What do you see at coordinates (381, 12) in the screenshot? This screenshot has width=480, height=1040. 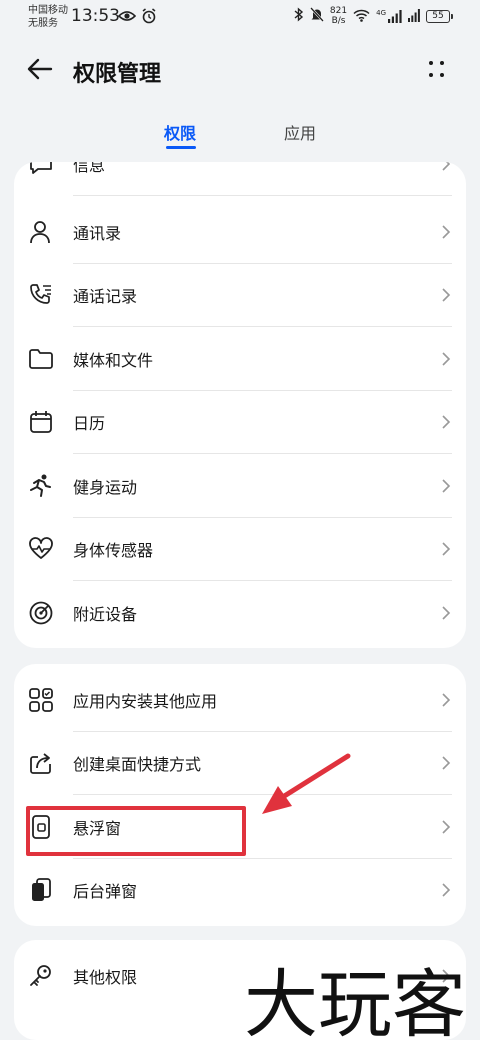 I see `network-type: 4G` at bounding box center [381, 12].